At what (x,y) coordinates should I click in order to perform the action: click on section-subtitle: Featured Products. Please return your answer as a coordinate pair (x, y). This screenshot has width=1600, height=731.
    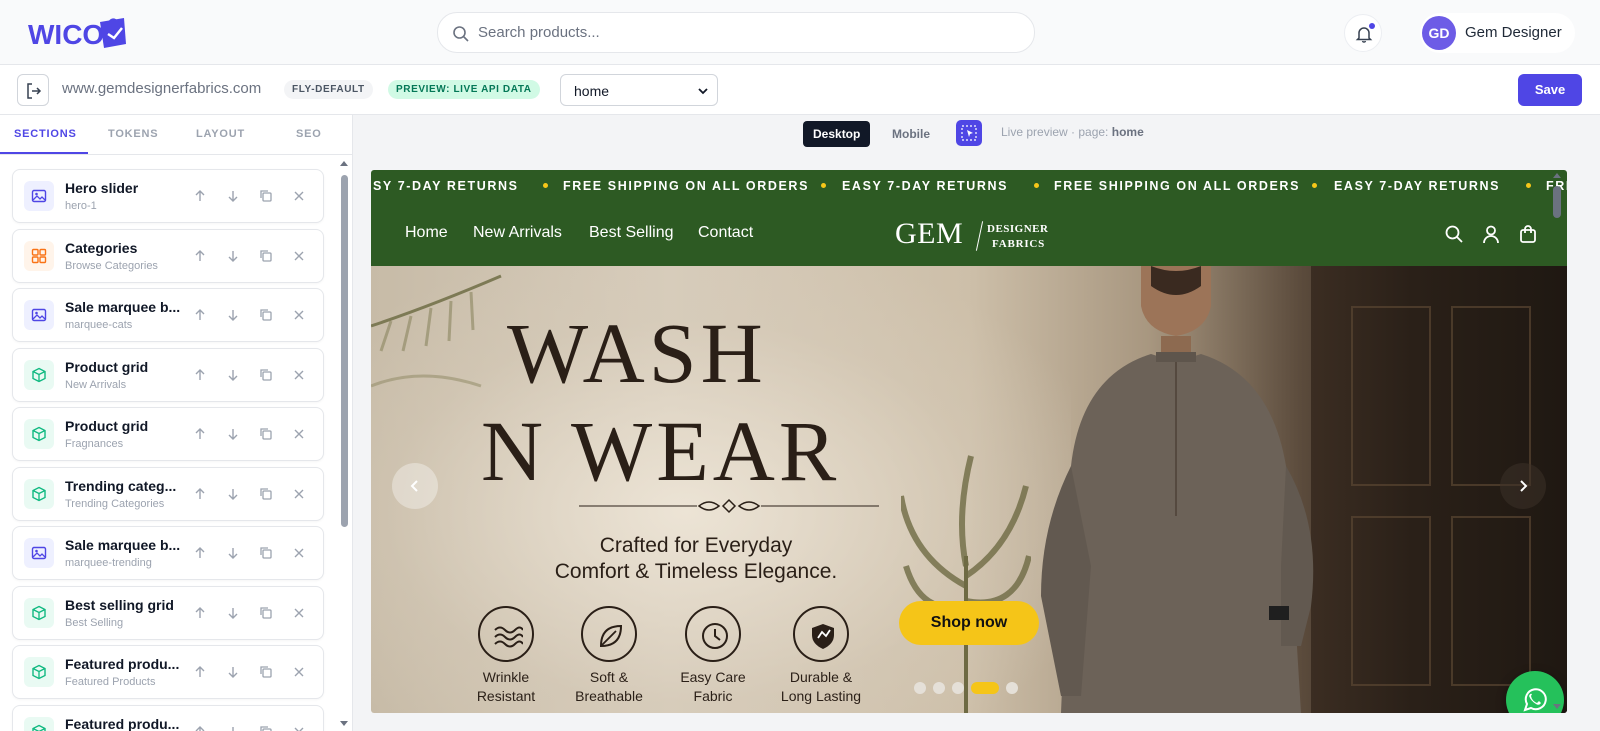
    Looking at the image, I should click on (110, 682).